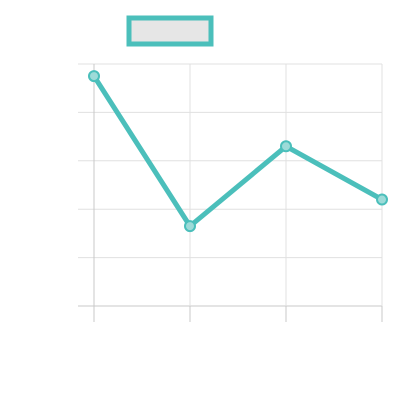  I want to click on legend, so click(170, 31).